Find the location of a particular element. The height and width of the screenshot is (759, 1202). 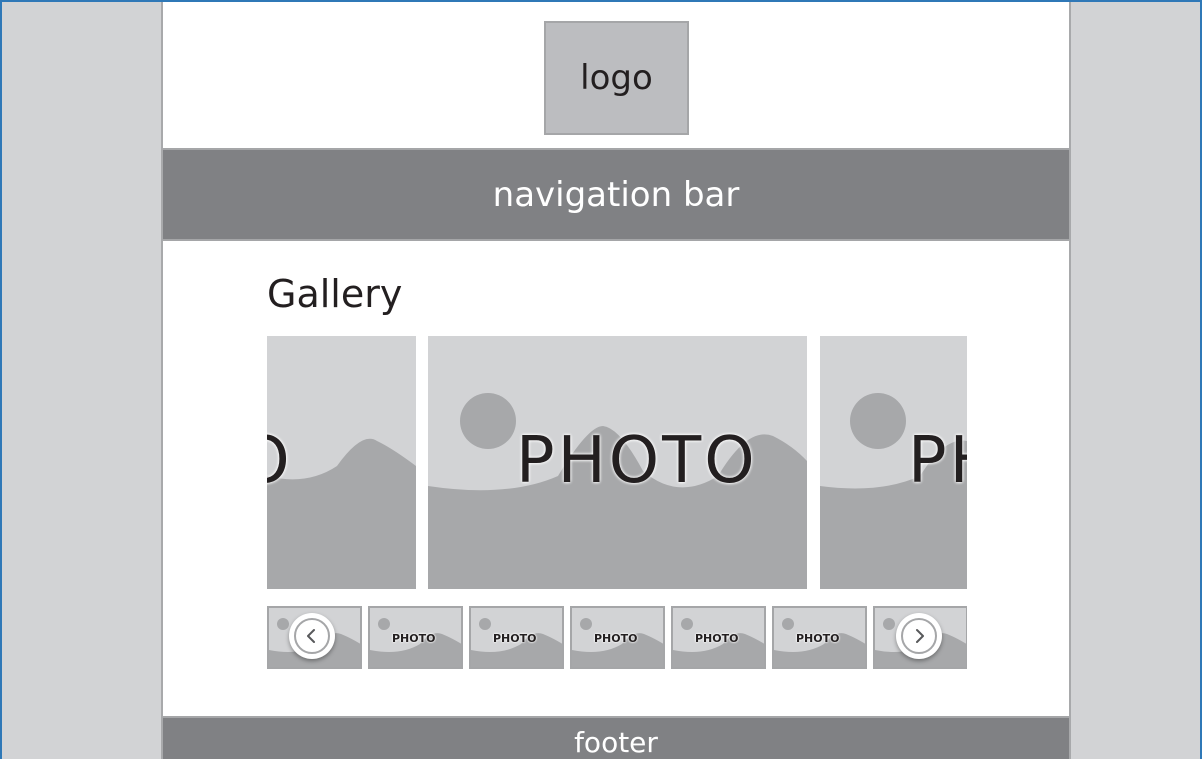

logo-label: logo is located at coordinates (616, 78).